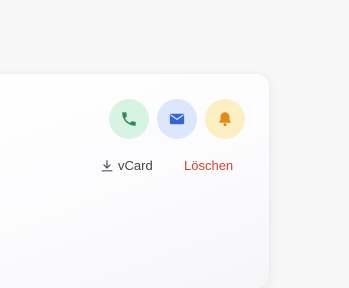  I want to click on call-button, so click(129, 119).